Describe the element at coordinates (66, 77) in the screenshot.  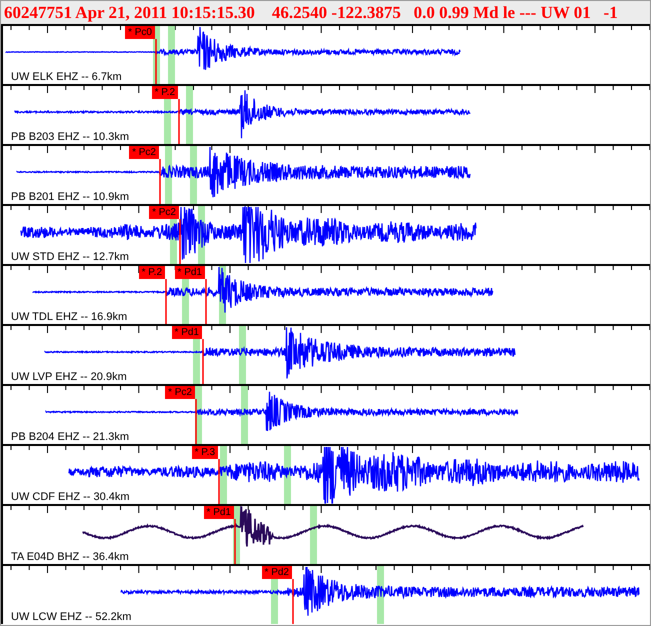
I see `station-label: UW ELK EHZ -- 6.7km` at that location.